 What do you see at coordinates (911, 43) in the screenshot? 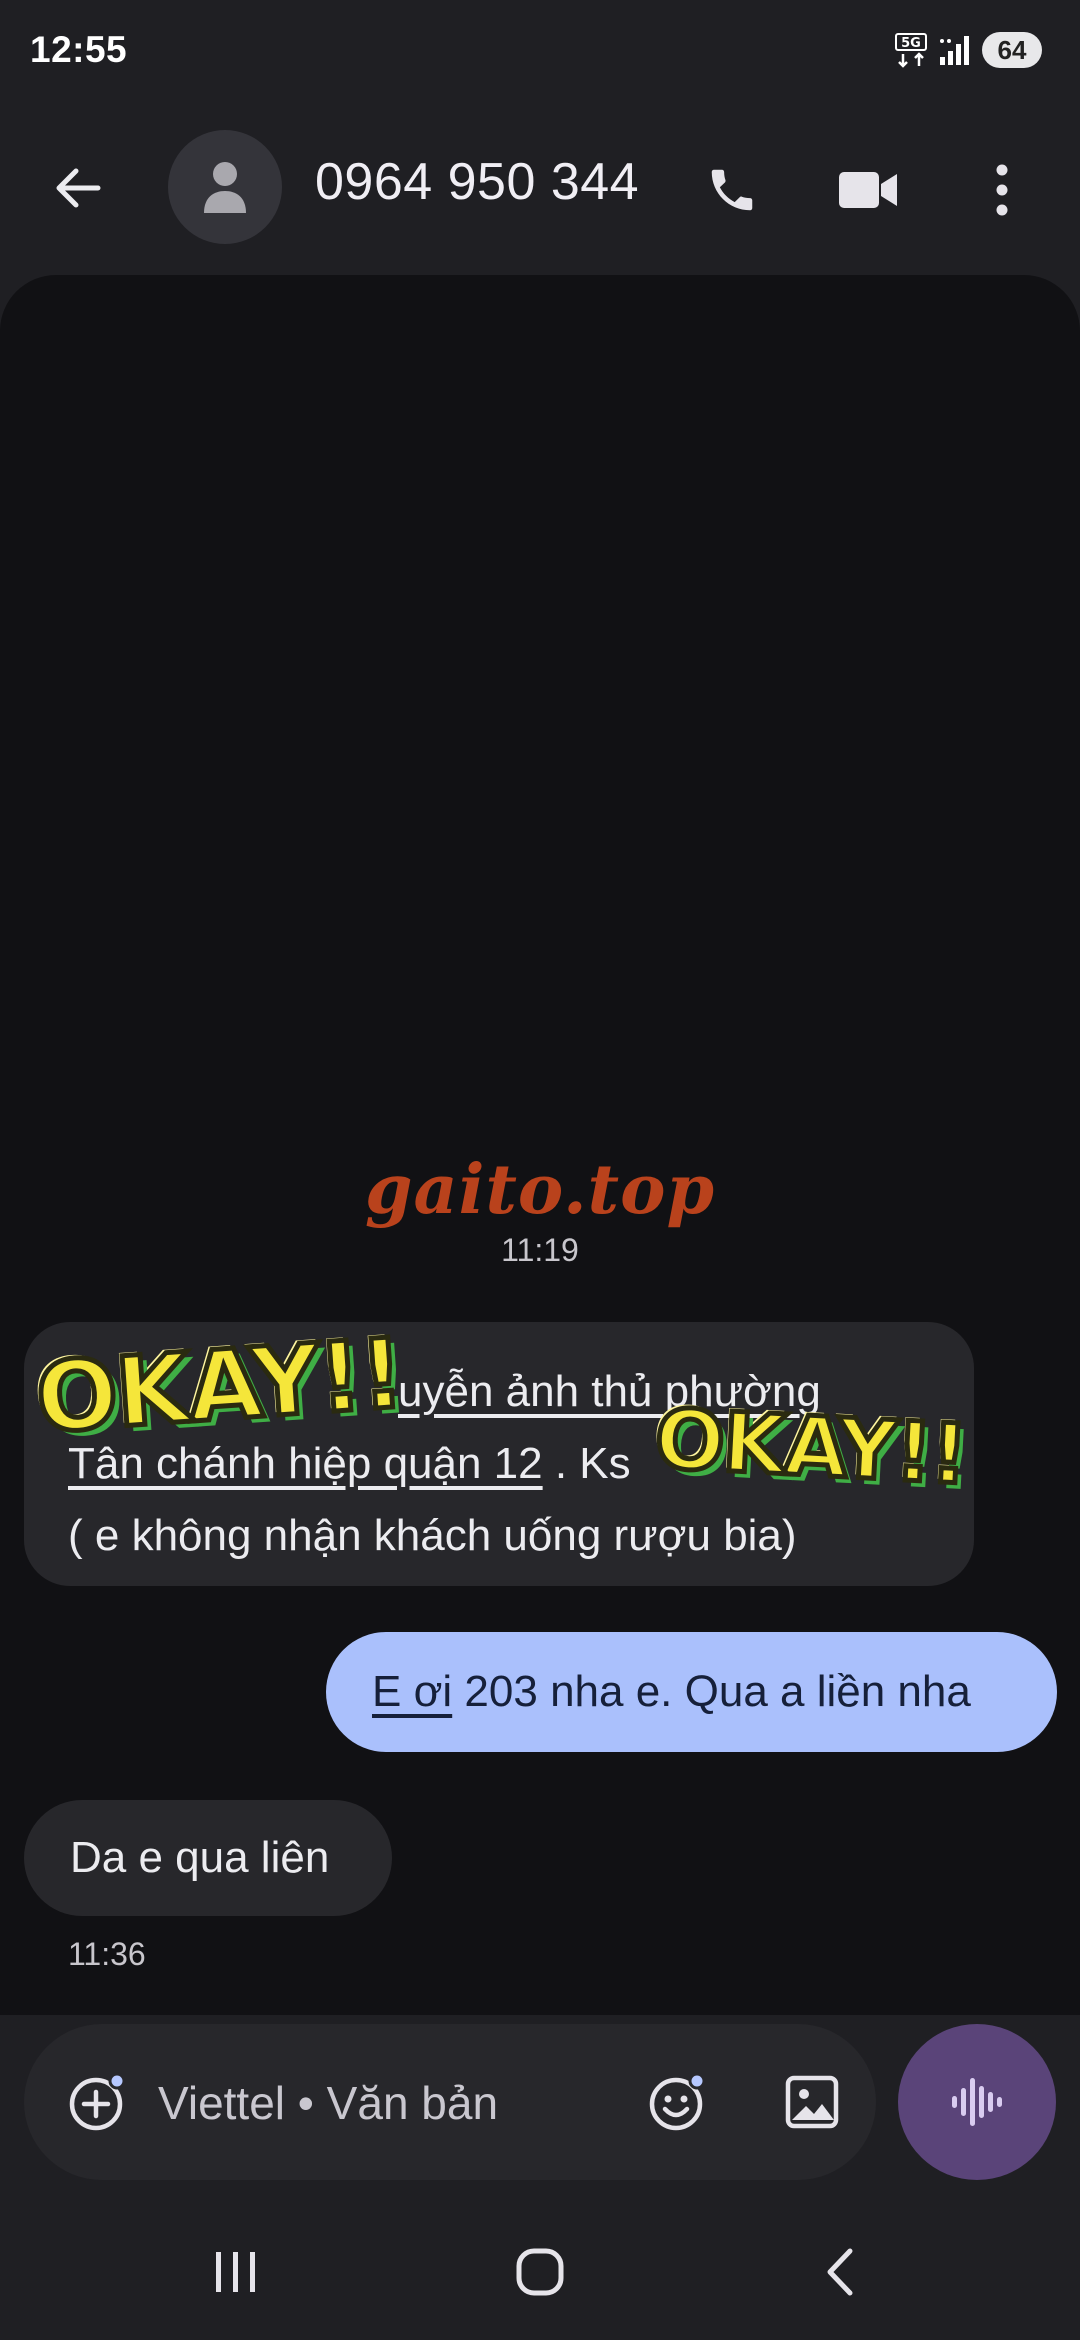
I see `svg-text: 5G` at bounding box center [911, 43].